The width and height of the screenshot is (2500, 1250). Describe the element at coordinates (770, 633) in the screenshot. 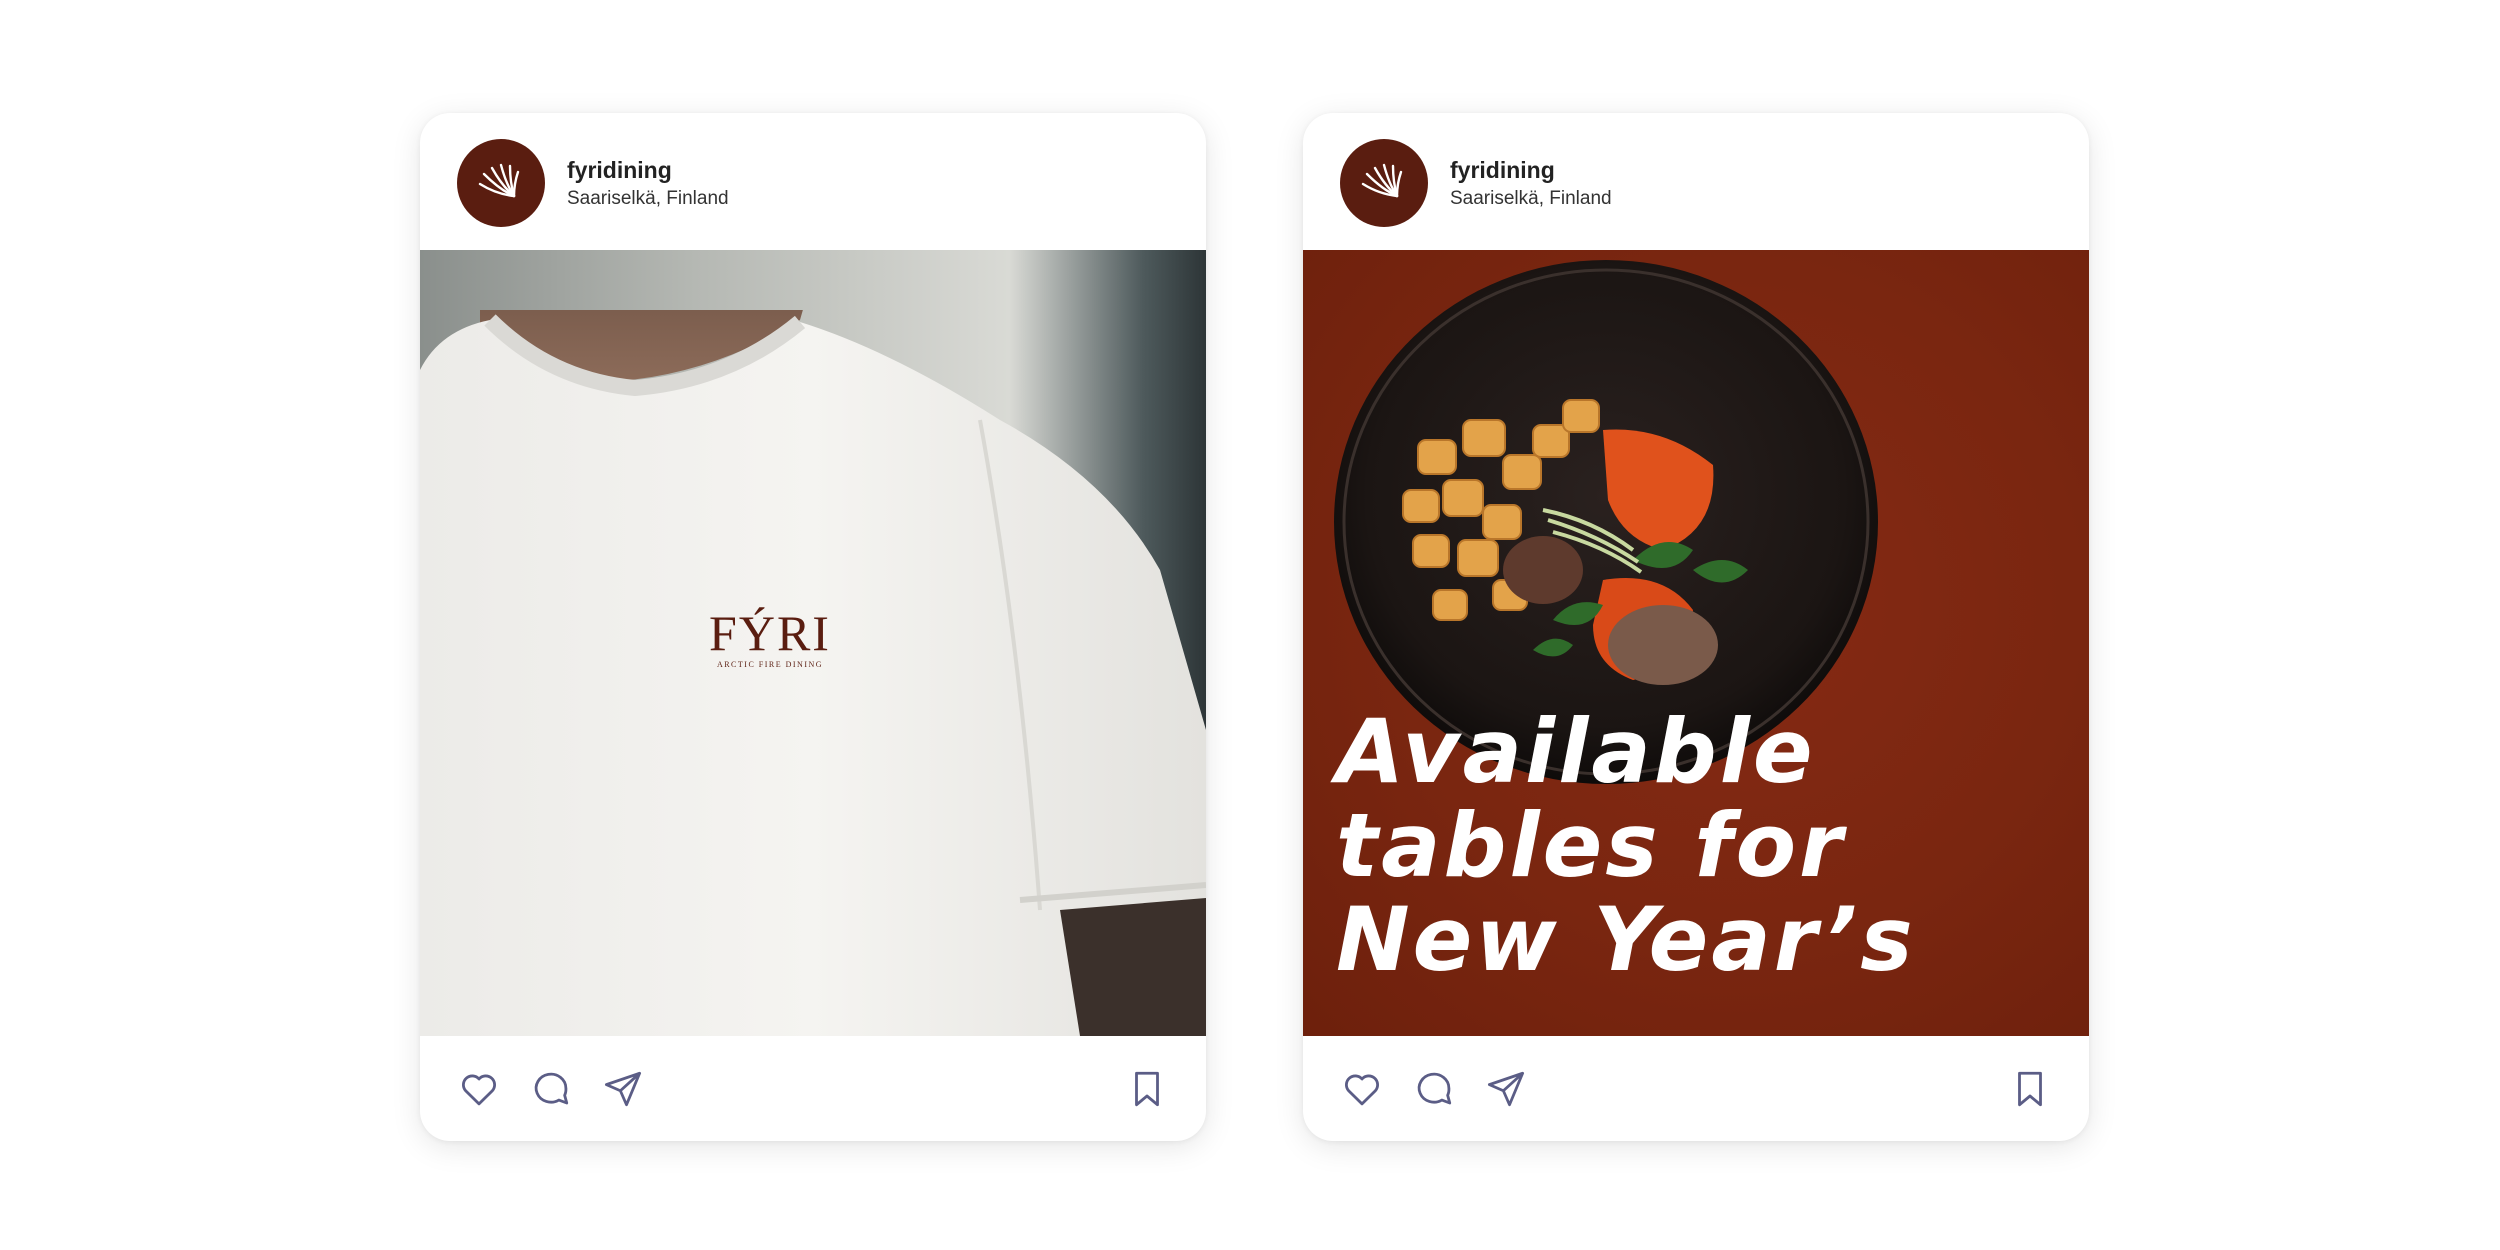

I see `brand-name: FÝRI` at that location.